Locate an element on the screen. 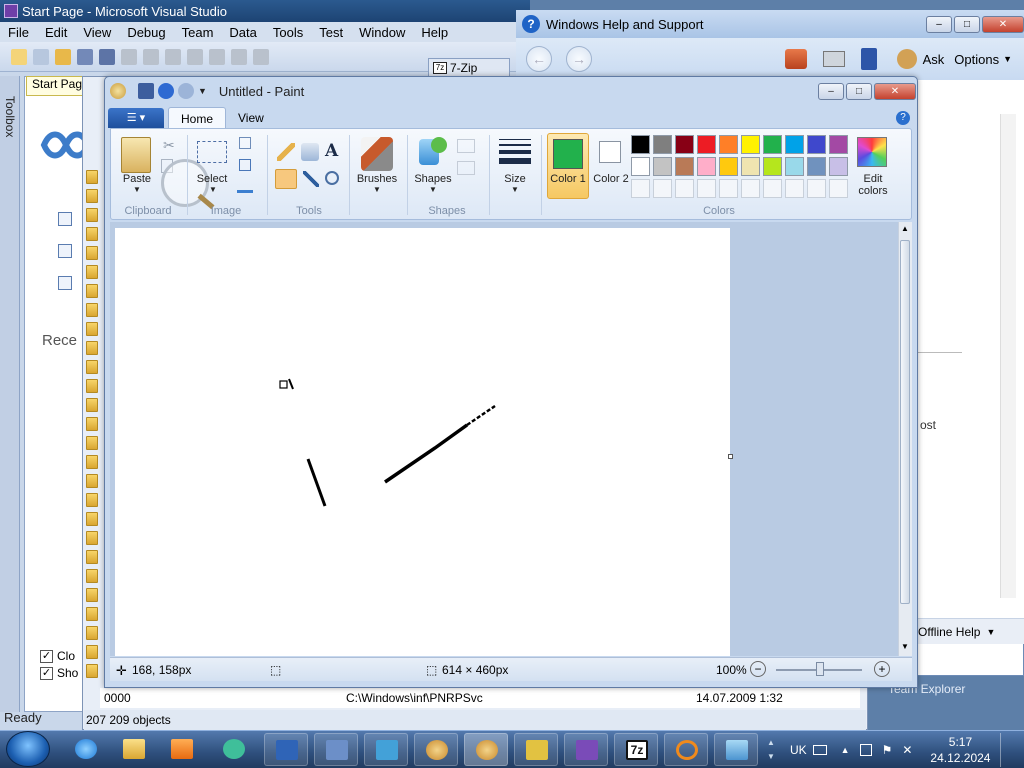 The height and width of the screenshot is (768, 1024). select-icon is located at coordinates (212, 152).